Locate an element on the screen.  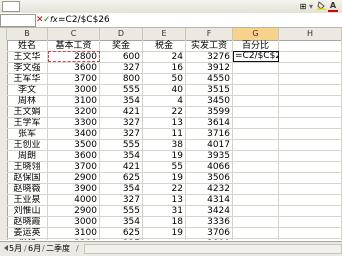
name-cell: 赵保国 is located at coordinates (27, 178).